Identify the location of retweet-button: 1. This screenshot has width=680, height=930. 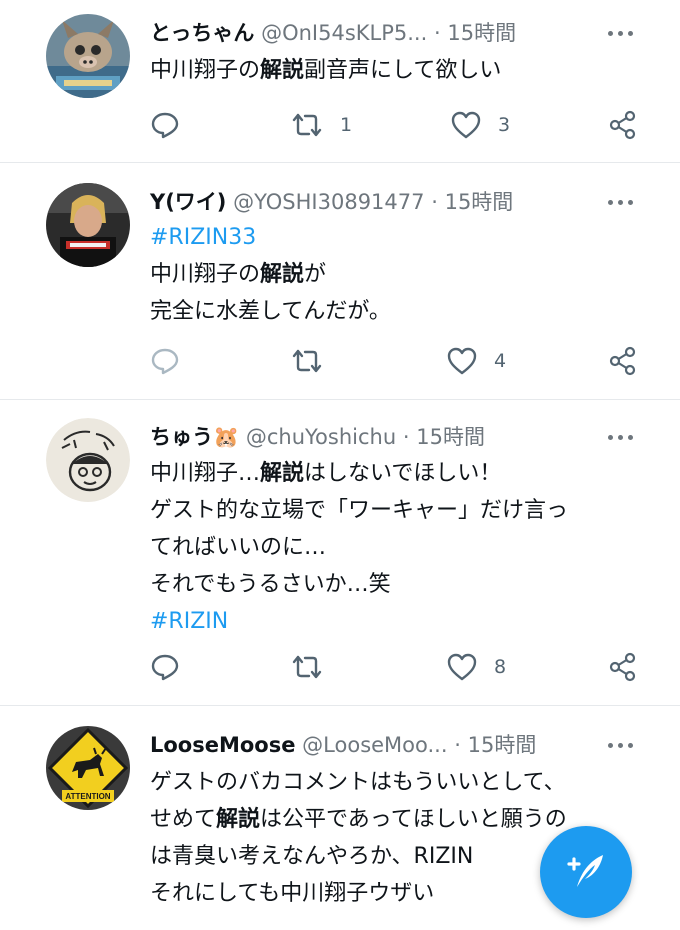
(321, 125).